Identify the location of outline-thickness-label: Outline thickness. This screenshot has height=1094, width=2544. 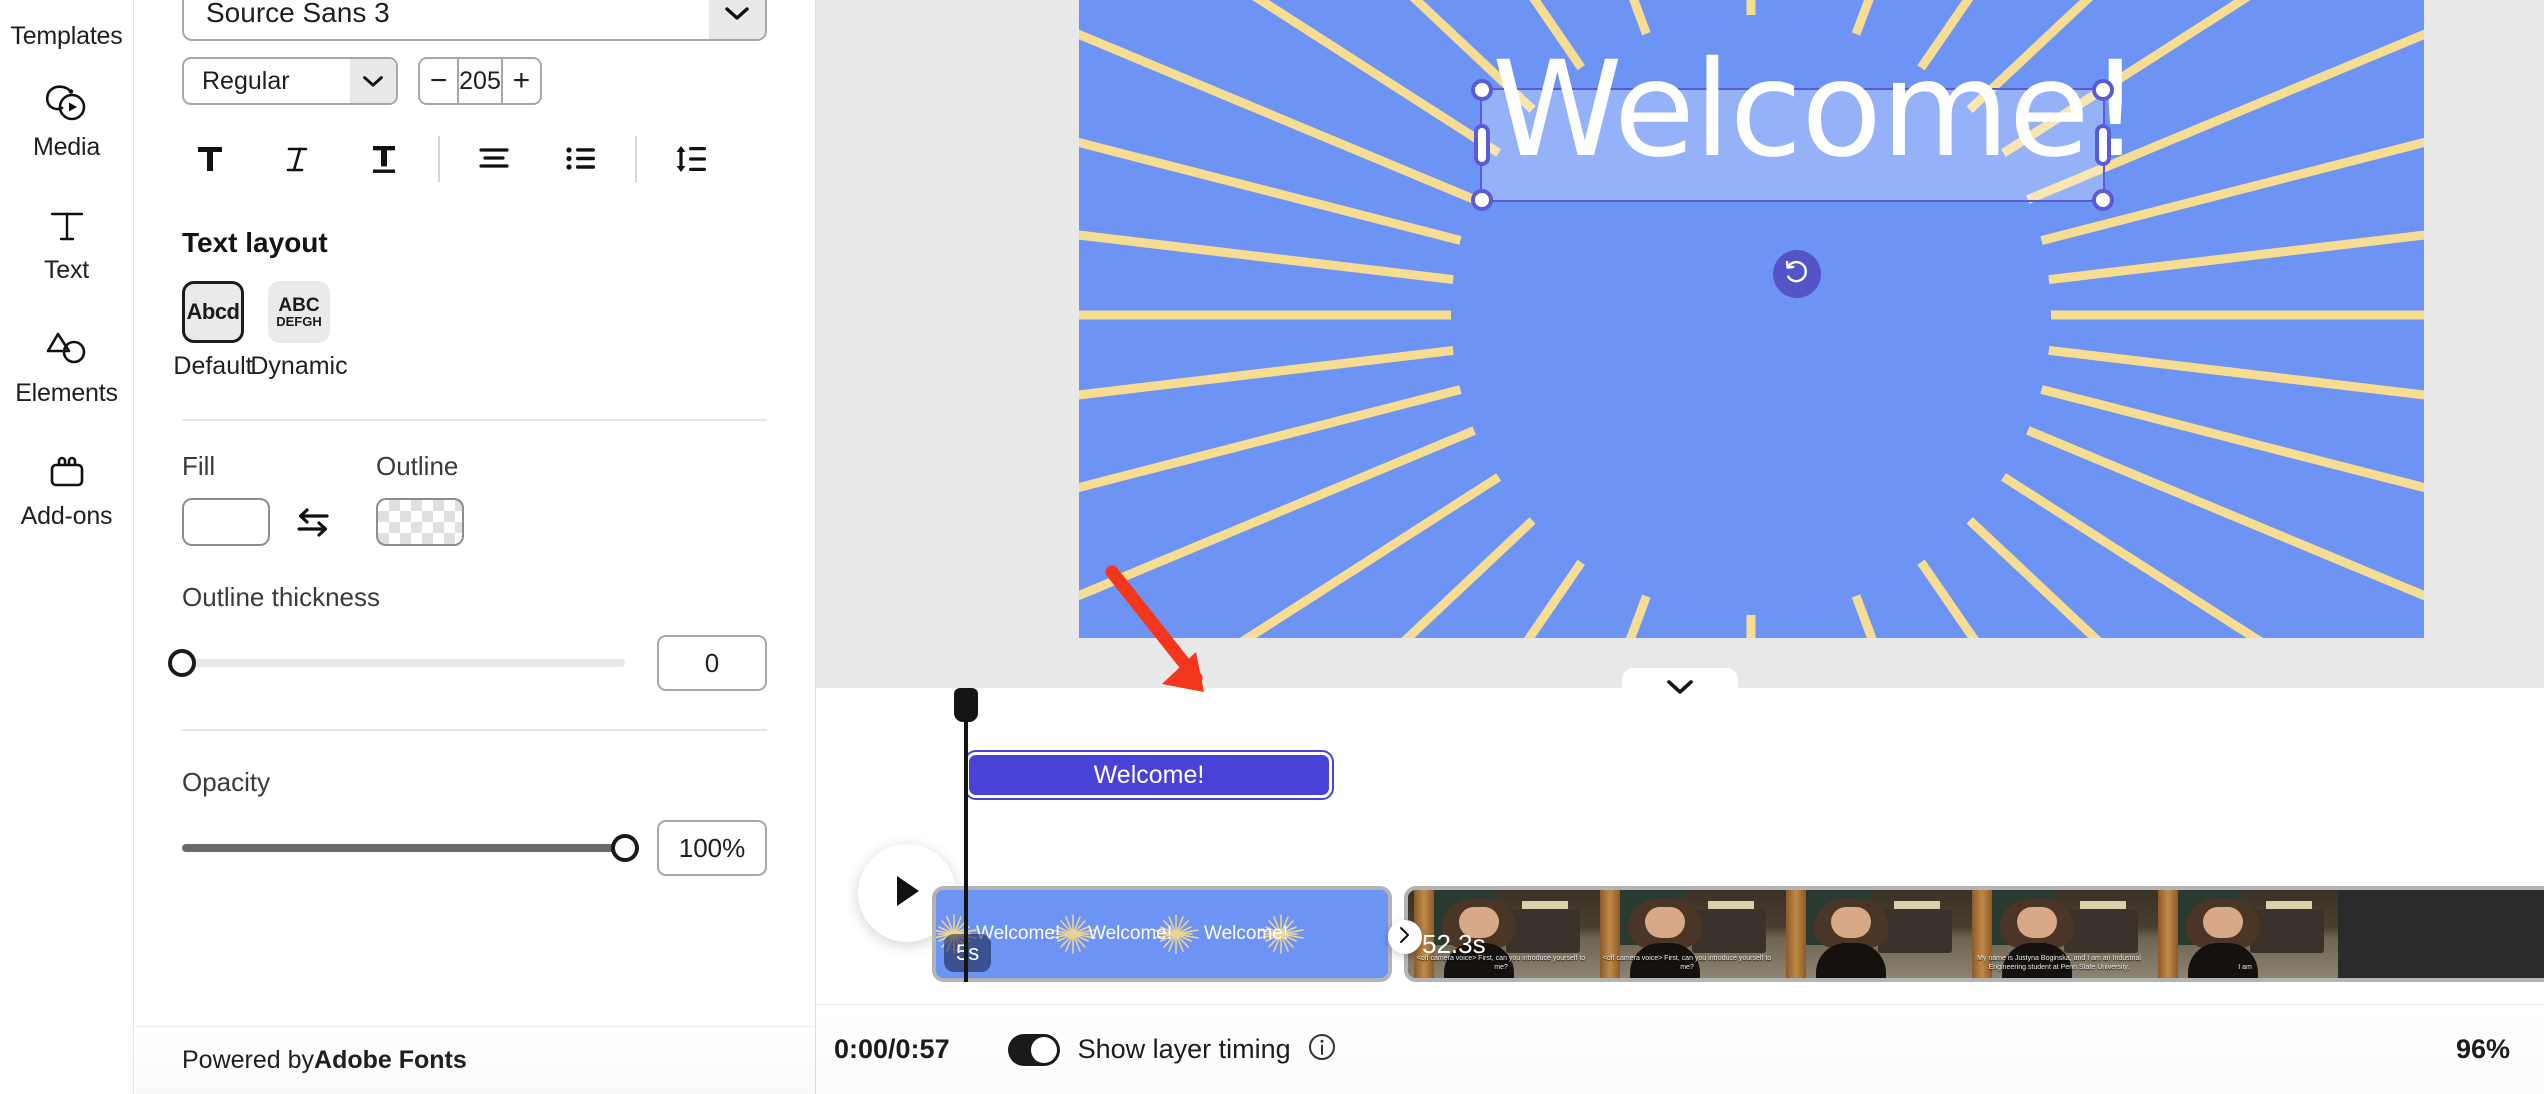
(281, 597).